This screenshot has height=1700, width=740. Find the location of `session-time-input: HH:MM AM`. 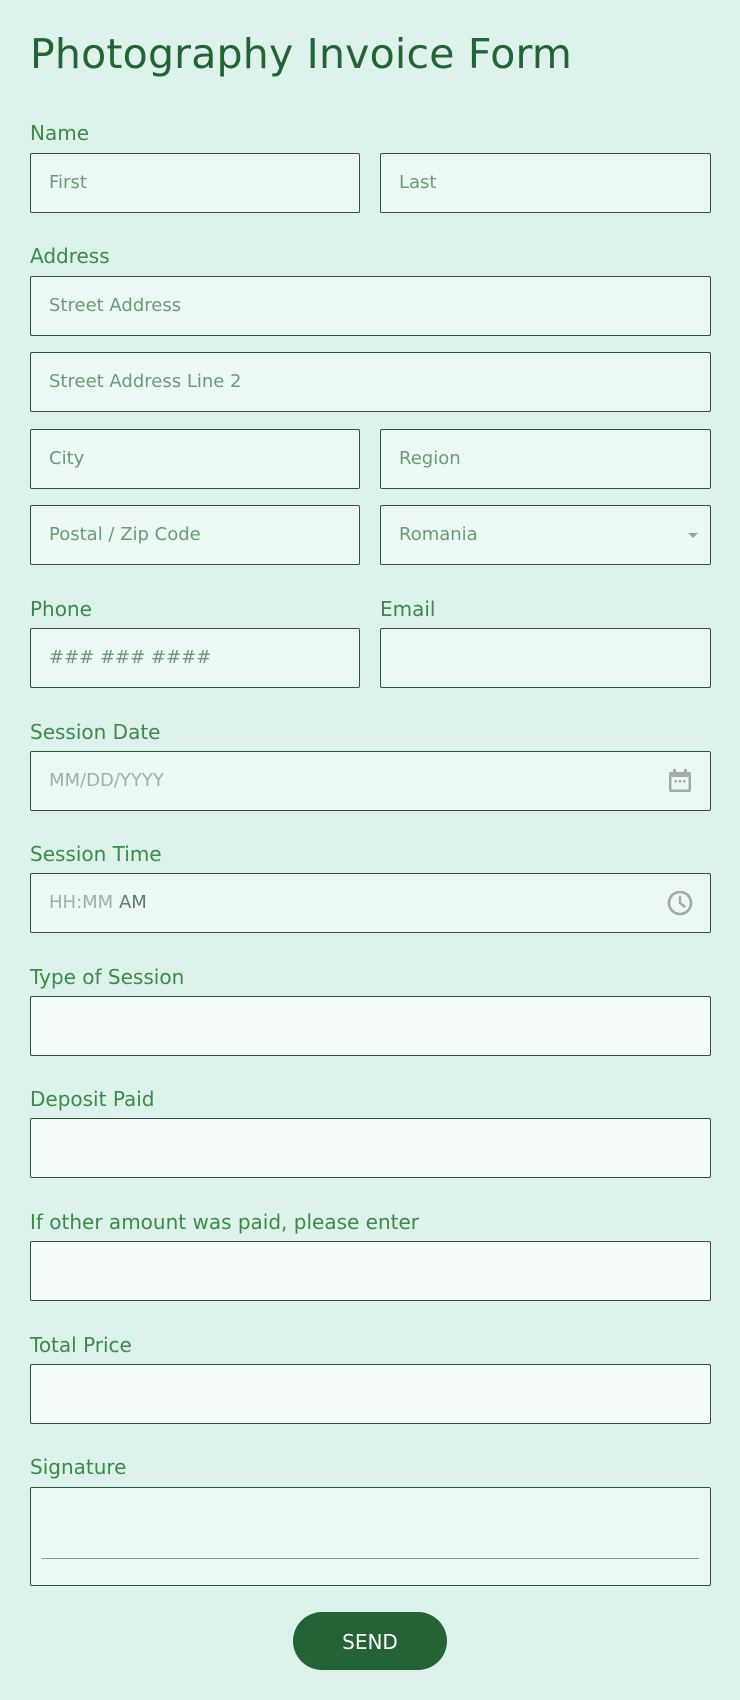

session-time-input: HH:MM AM is located at coordinates (370, 903).